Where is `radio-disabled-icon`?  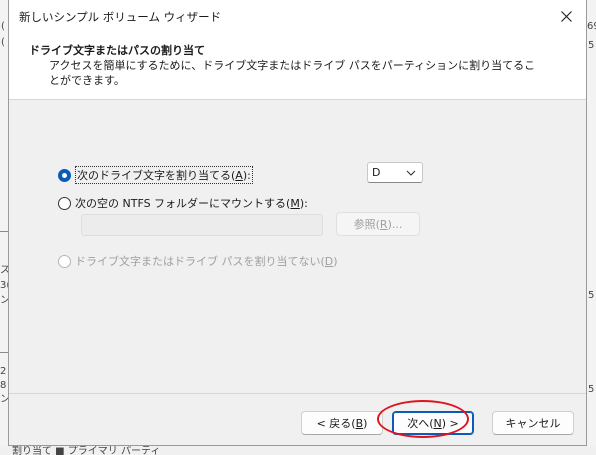
radio-disabled-icon is located at coordinates (64, 261).